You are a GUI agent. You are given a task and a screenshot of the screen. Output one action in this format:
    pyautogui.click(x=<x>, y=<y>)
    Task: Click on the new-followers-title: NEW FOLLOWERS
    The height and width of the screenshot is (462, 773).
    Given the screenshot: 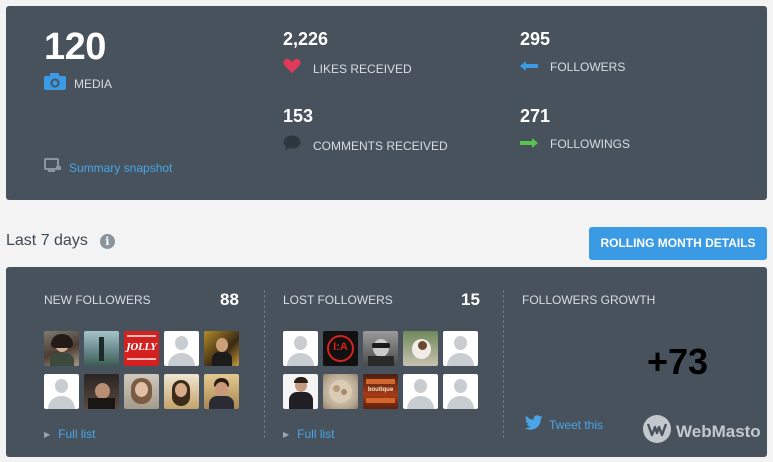 What is the action you would take?
    pyautogui.click(x=97, y=300)
    